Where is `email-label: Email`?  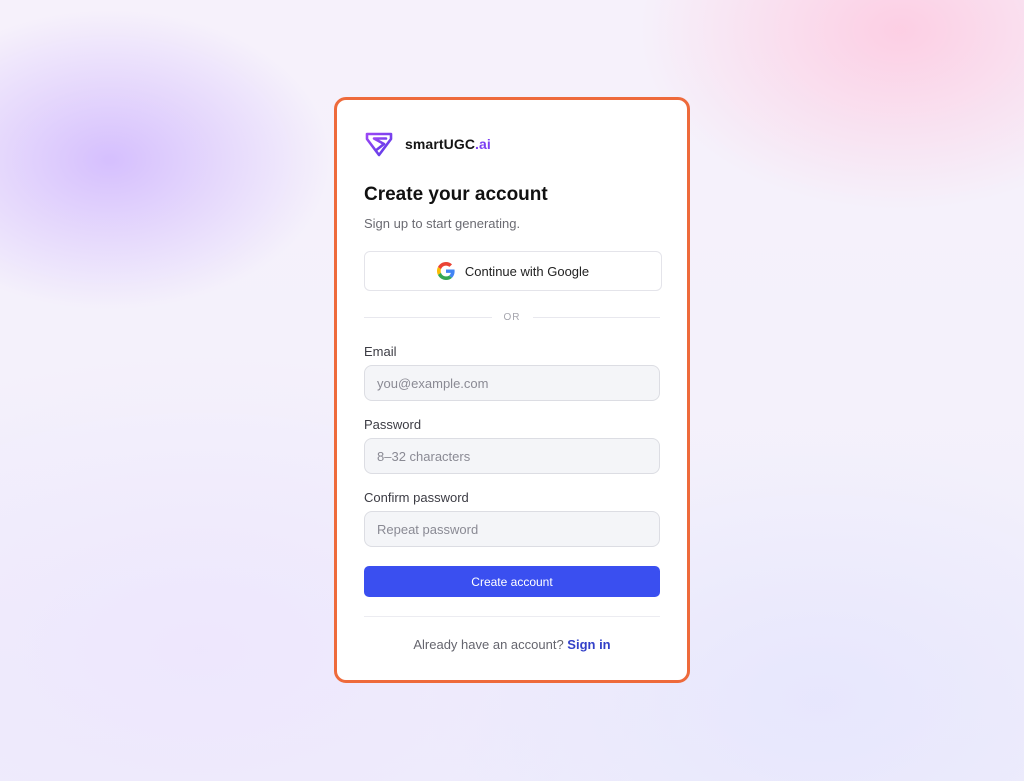
email-label: Email is located at coordinates (380, 351).